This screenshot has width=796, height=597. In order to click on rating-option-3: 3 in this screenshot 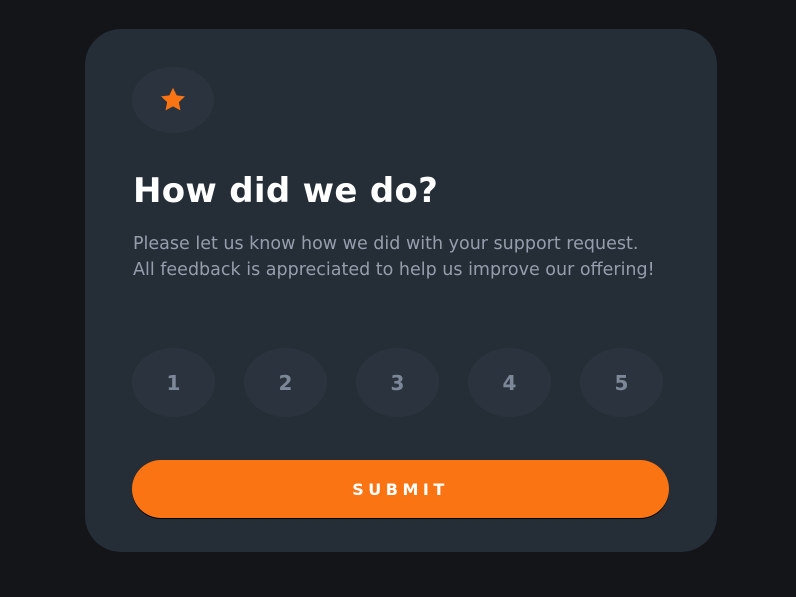, I will do `click(397, 382)`.